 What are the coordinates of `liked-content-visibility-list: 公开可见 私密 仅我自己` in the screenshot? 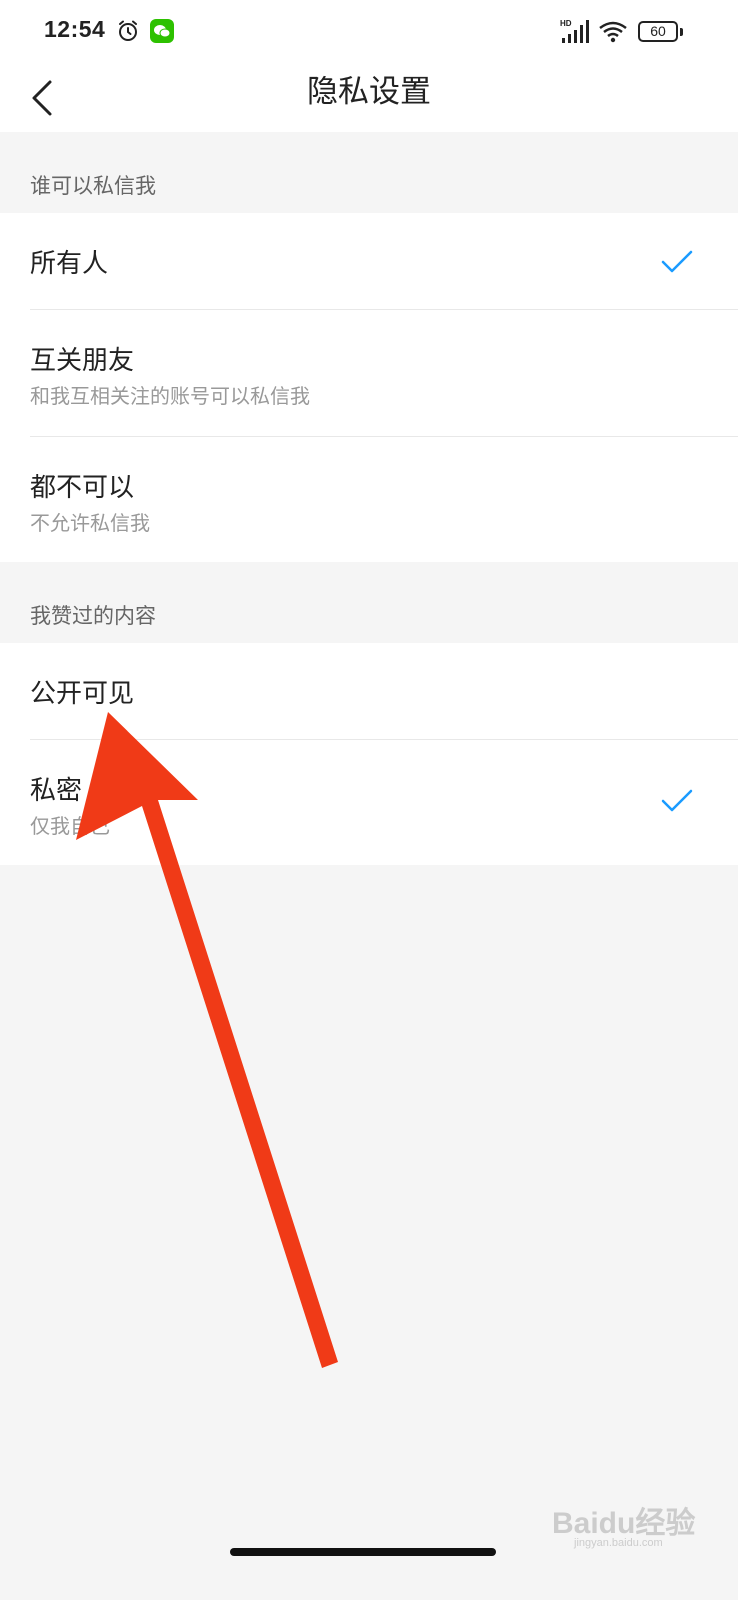 It's located at (369, 754).